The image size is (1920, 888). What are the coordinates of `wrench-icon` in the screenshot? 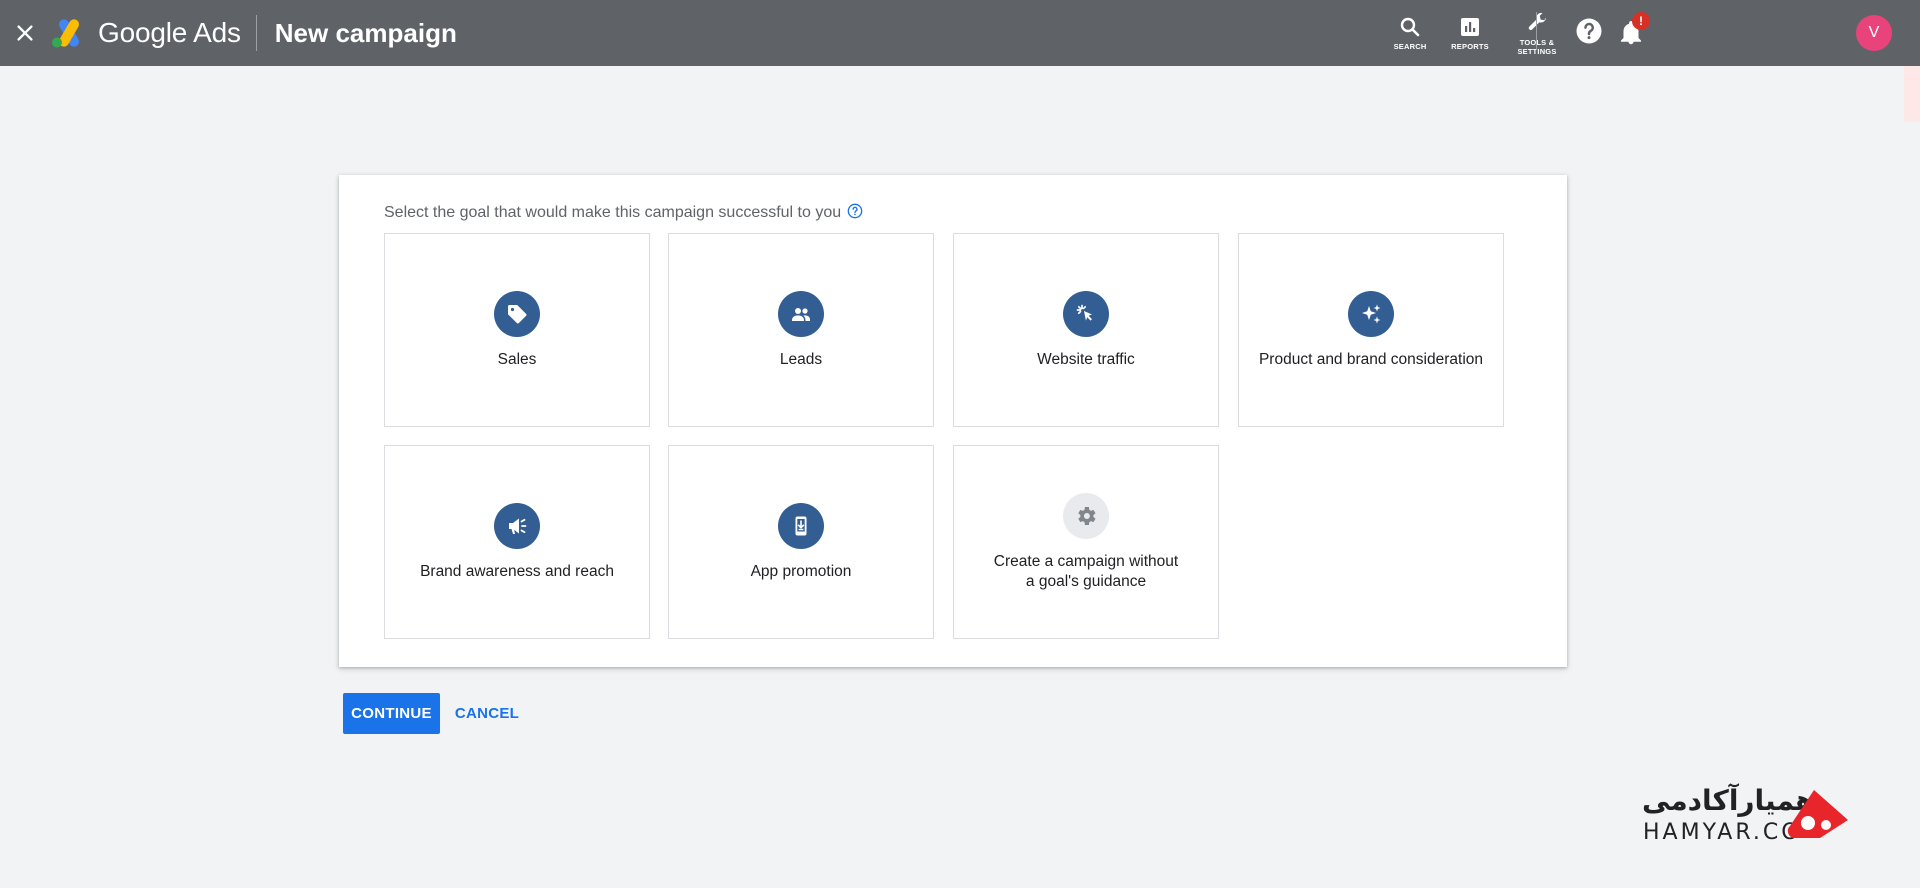 It's located at (1537, 21).